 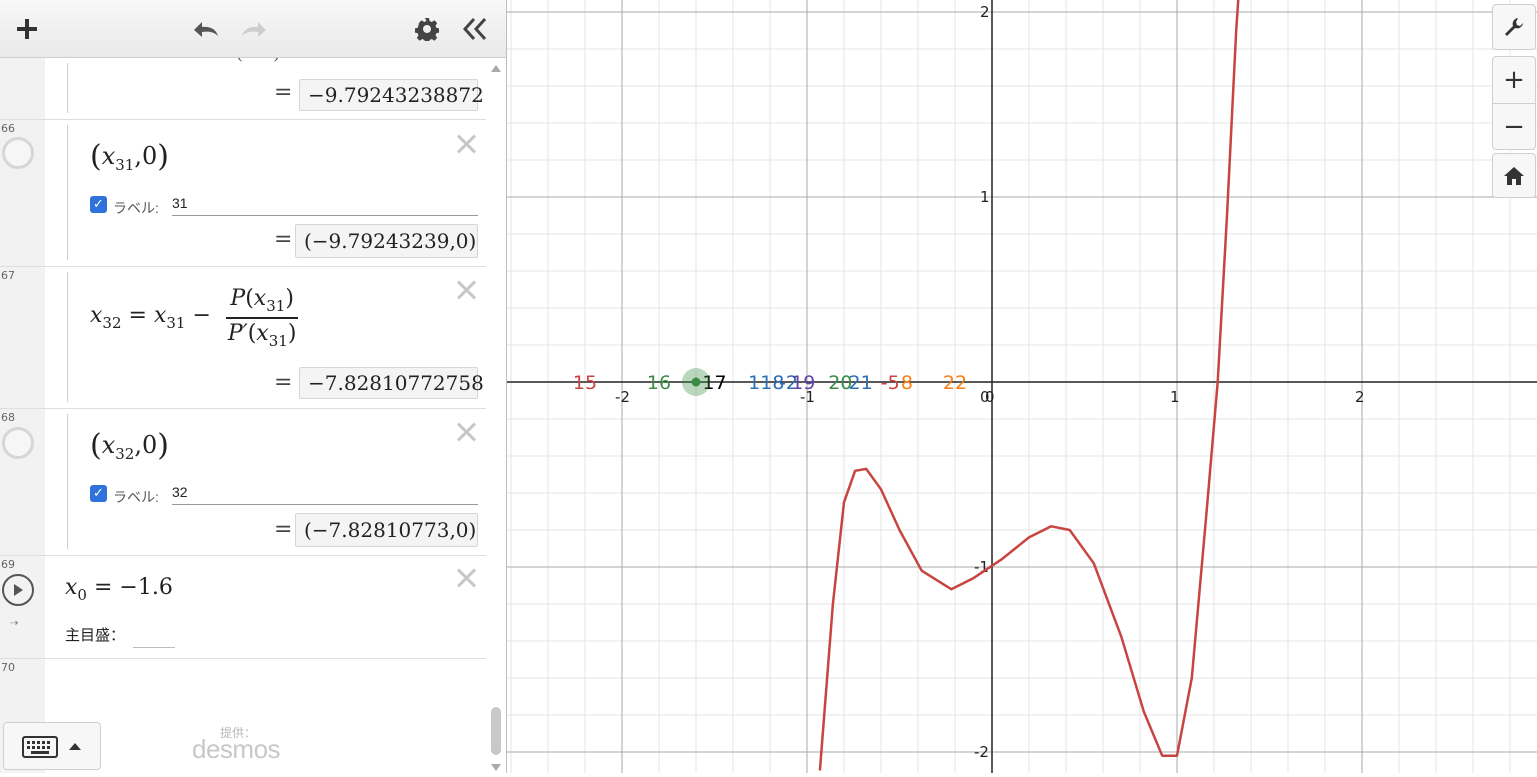 What do you see at coordinates (112, 323) in the screenshot?
I see `lhs-subscript: 32` at bounding box center [112, 323].